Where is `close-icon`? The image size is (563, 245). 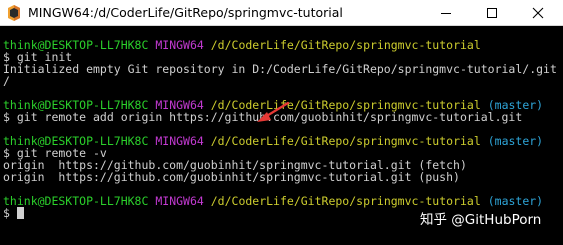
close-icon is located at coordinates (538, 13).